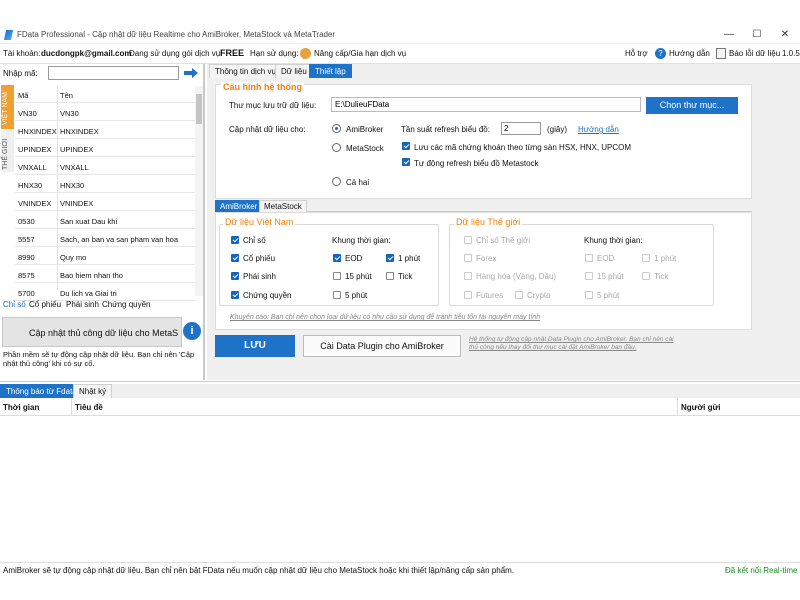 Image resolution: width=800 pixels, height=600 pixels. I want to click on version-label: 1.0.5, so click(791, 53).